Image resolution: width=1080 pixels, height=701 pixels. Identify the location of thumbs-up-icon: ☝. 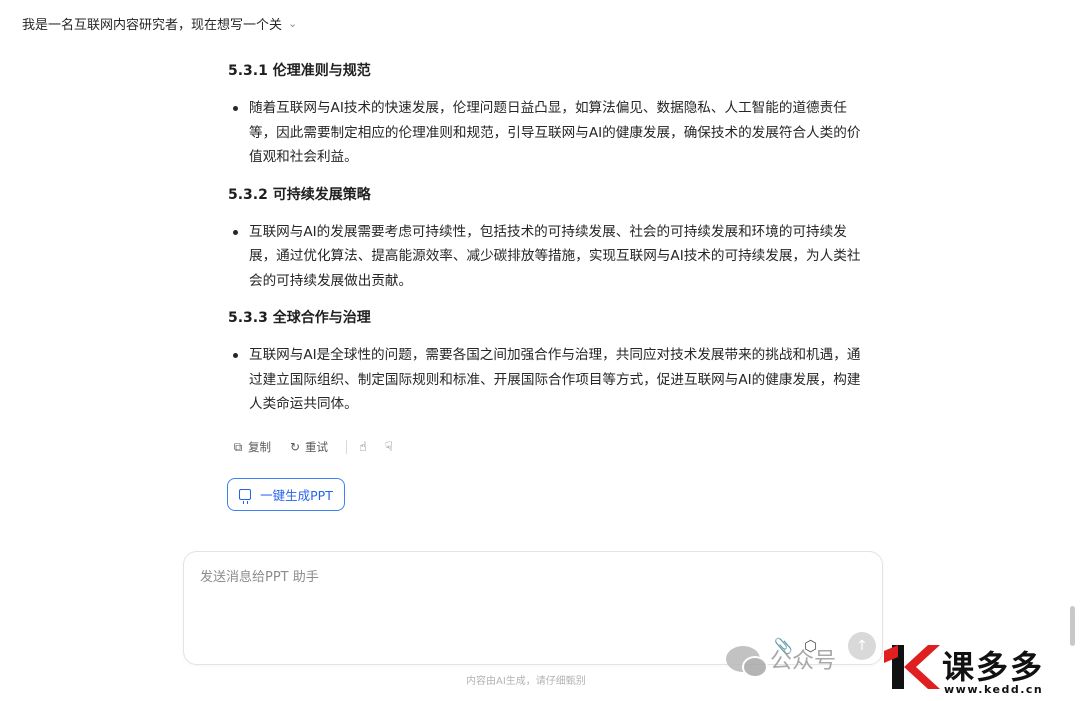
(363, 447).